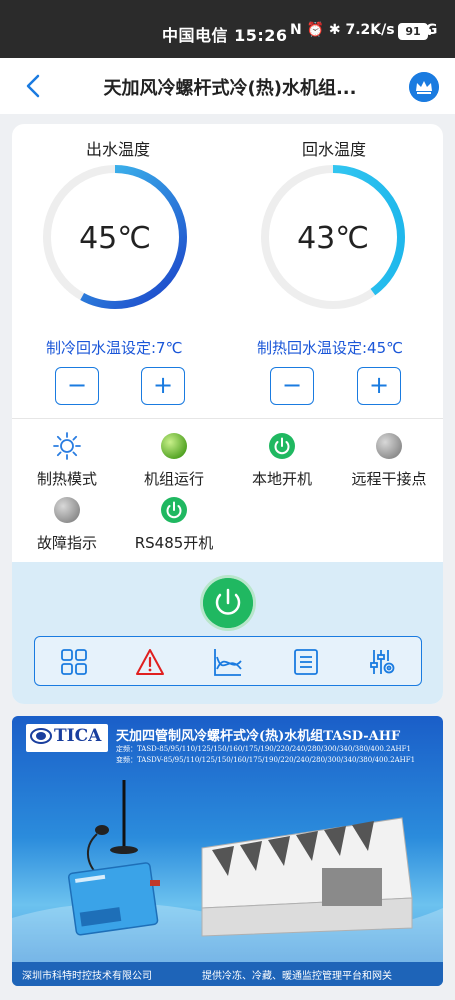 This screenshot has height=1000, width=455. I want to click on fault-indicator-status: 故障指示, so click(67, 524).